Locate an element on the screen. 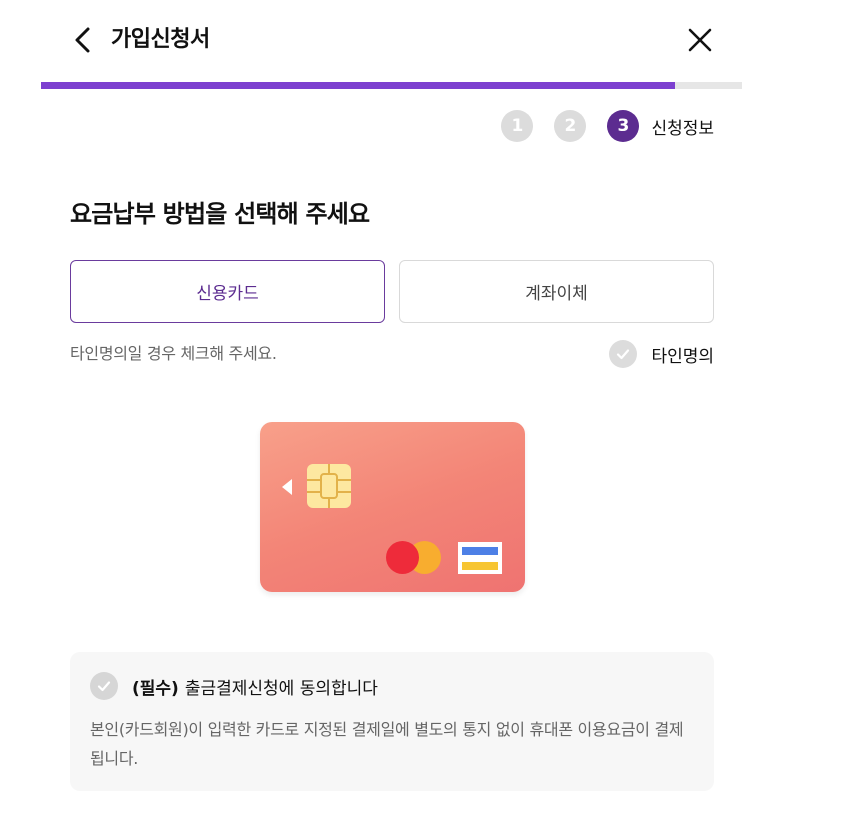 This screenshot has height=815, width=861. card-stripe-icon is located at coordinates (480, 558).